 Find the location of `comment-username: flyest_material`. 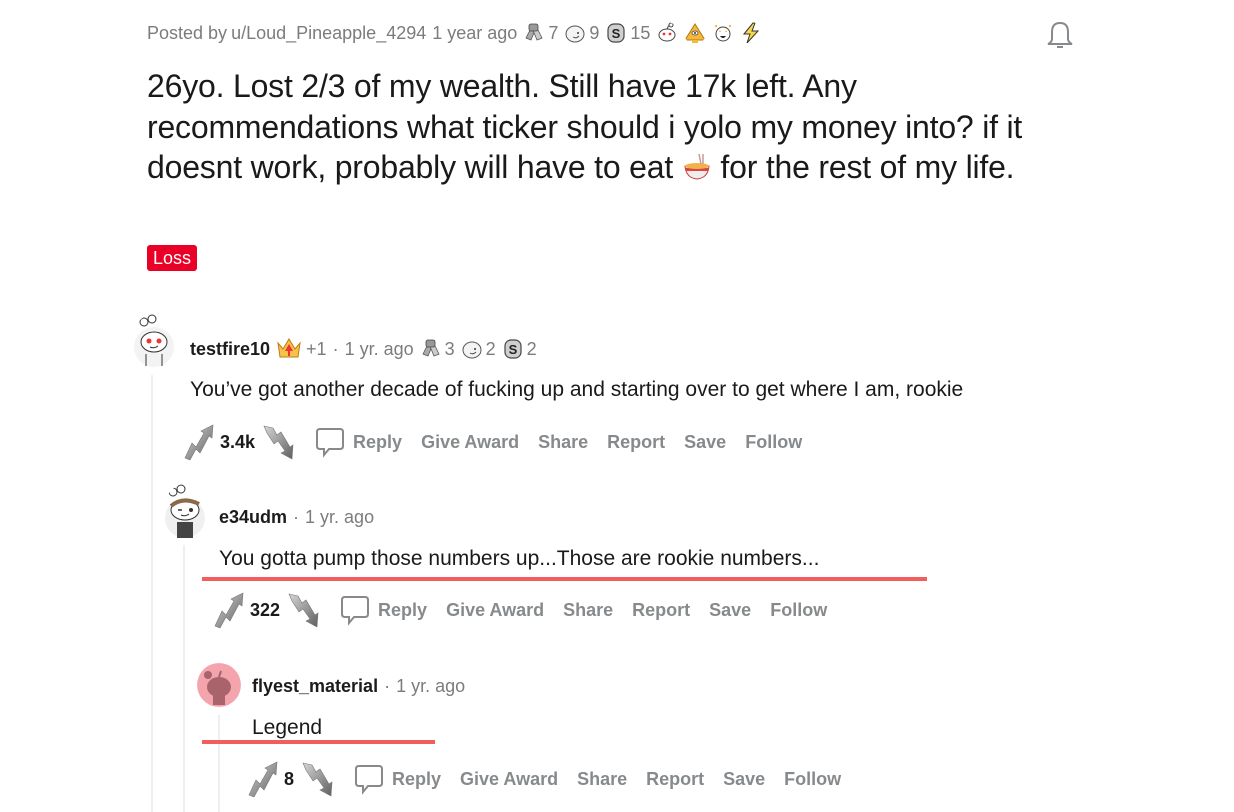

comment-username: flyest_material is located at coordinates (315, 686).